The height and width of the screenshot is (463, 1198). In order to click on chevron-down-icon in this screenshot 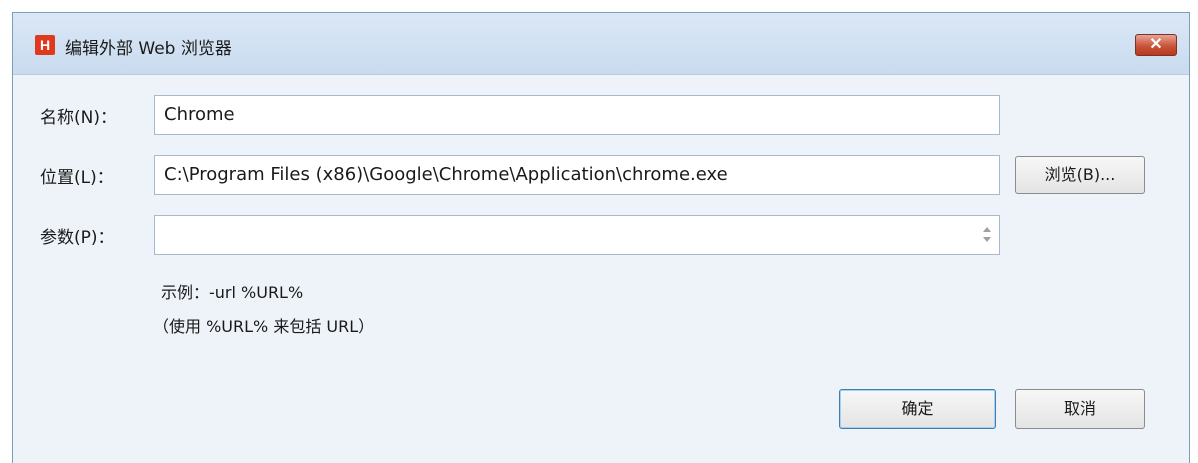, I will do `click(987, 239)`.